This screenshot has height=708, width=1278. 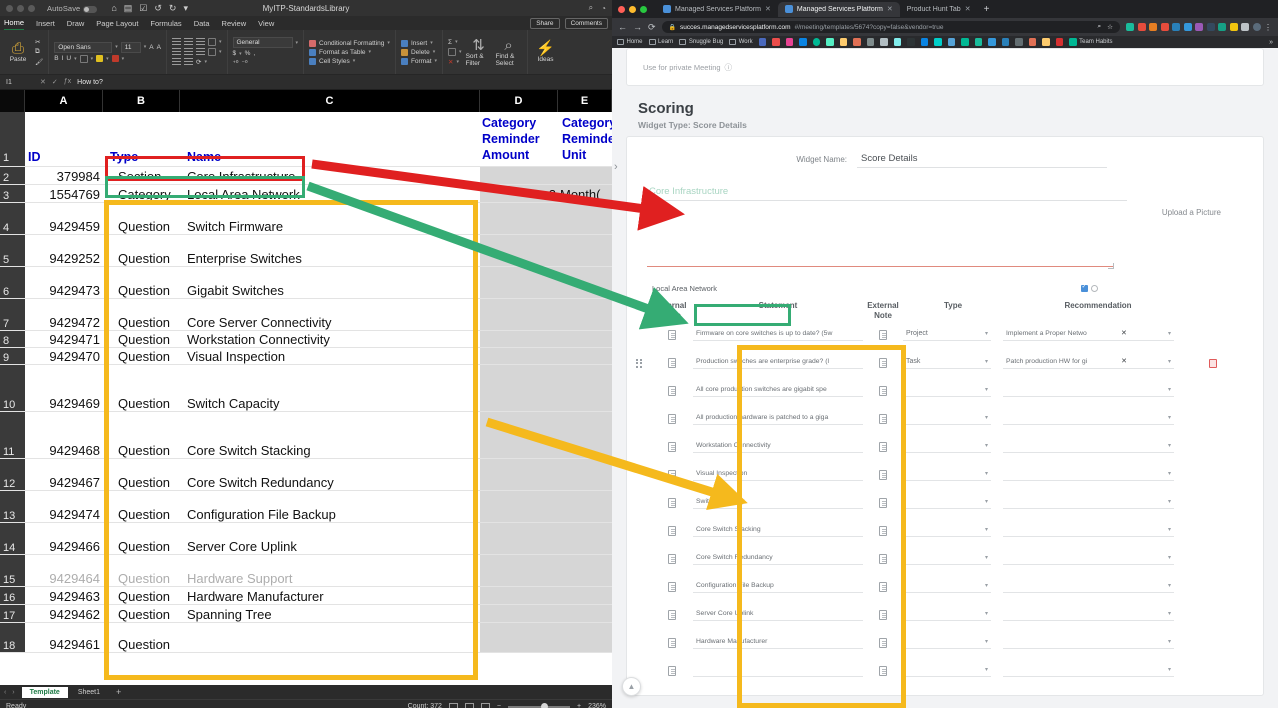 What do you see at coordinates (330, 175) in the screenshot?
I see `cell-c2: Core Infrastructure` at bounding box center [330, 175].